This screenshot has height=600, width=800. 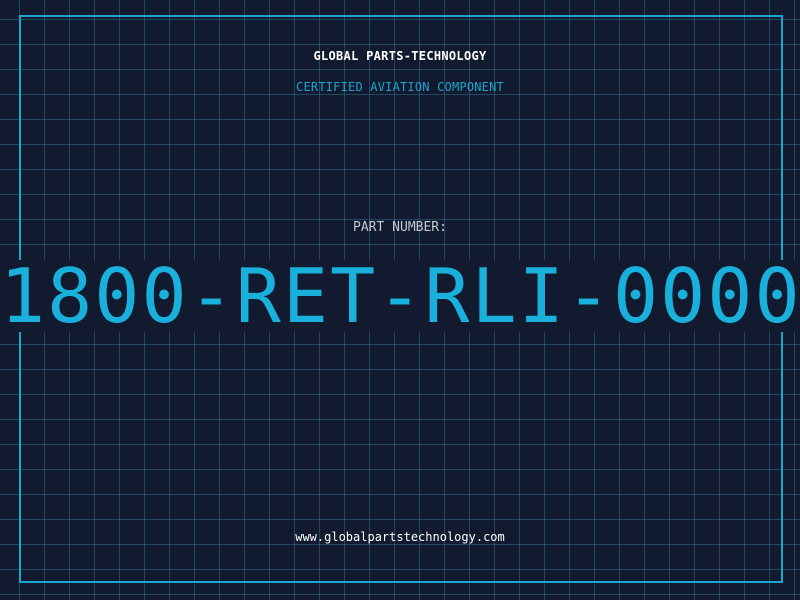 I want to click on website-url: www.globalpartstechnology.com, so click(x=400, y=537).